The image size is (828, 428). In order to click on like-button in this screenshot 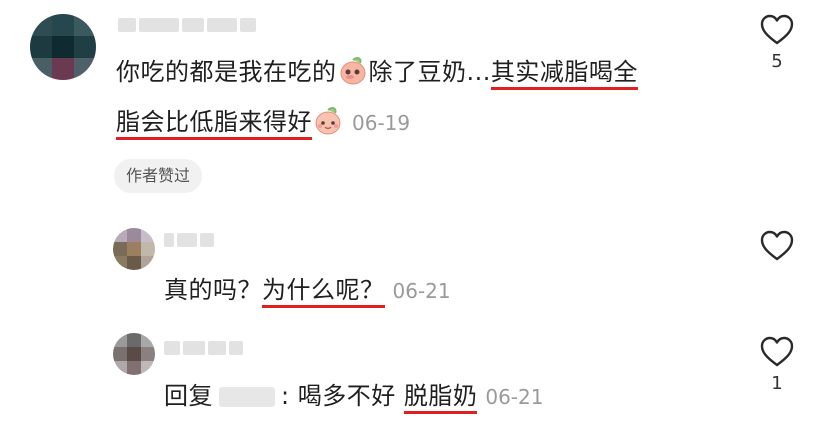, I will do `click(777, 249)`.